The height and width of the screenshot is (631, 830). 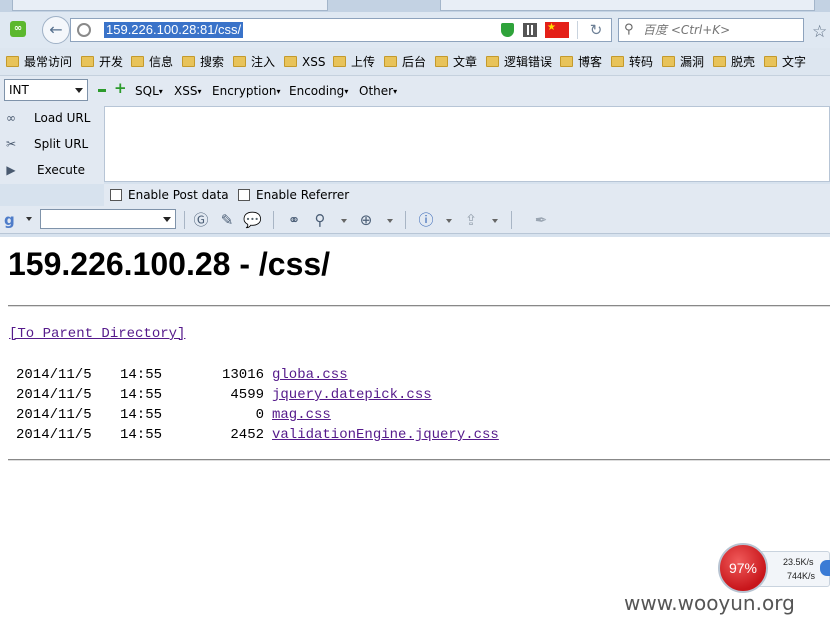 I want to click on file-row: 2014/11/5 14:55 13016 globa.css, so click(x=266, y=375).